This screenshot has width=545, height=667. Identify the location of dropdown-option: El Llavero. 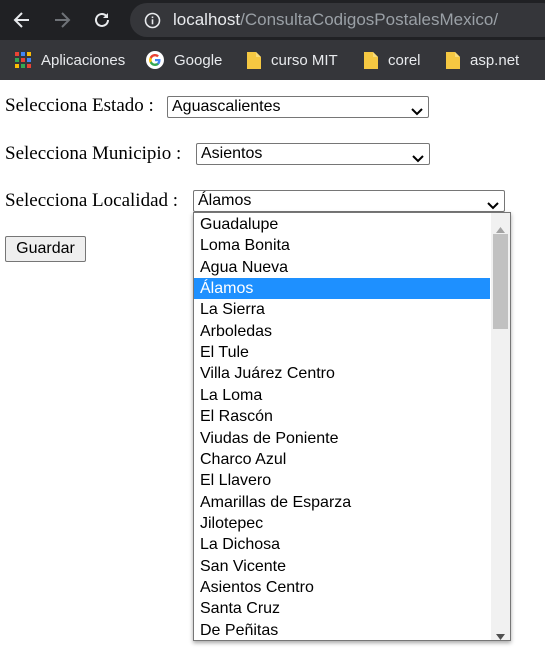
(342, 480).